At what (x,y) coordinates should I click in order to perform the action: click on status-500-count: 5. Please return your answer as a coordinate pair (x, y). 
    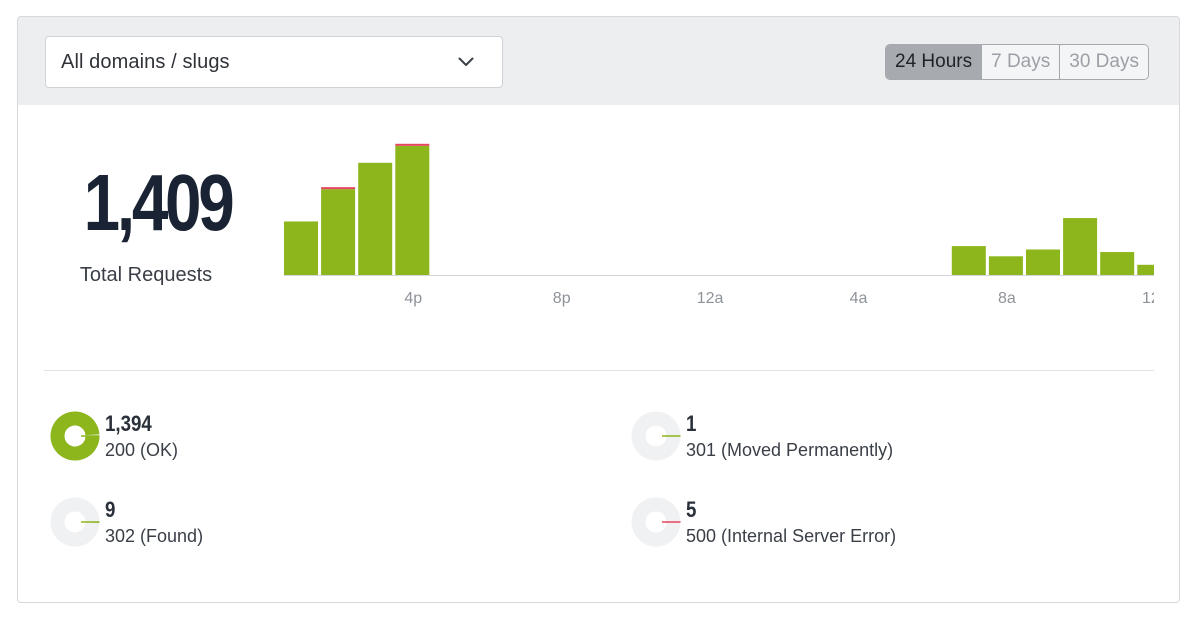
    Looking at the image, I should click on (691, 509).